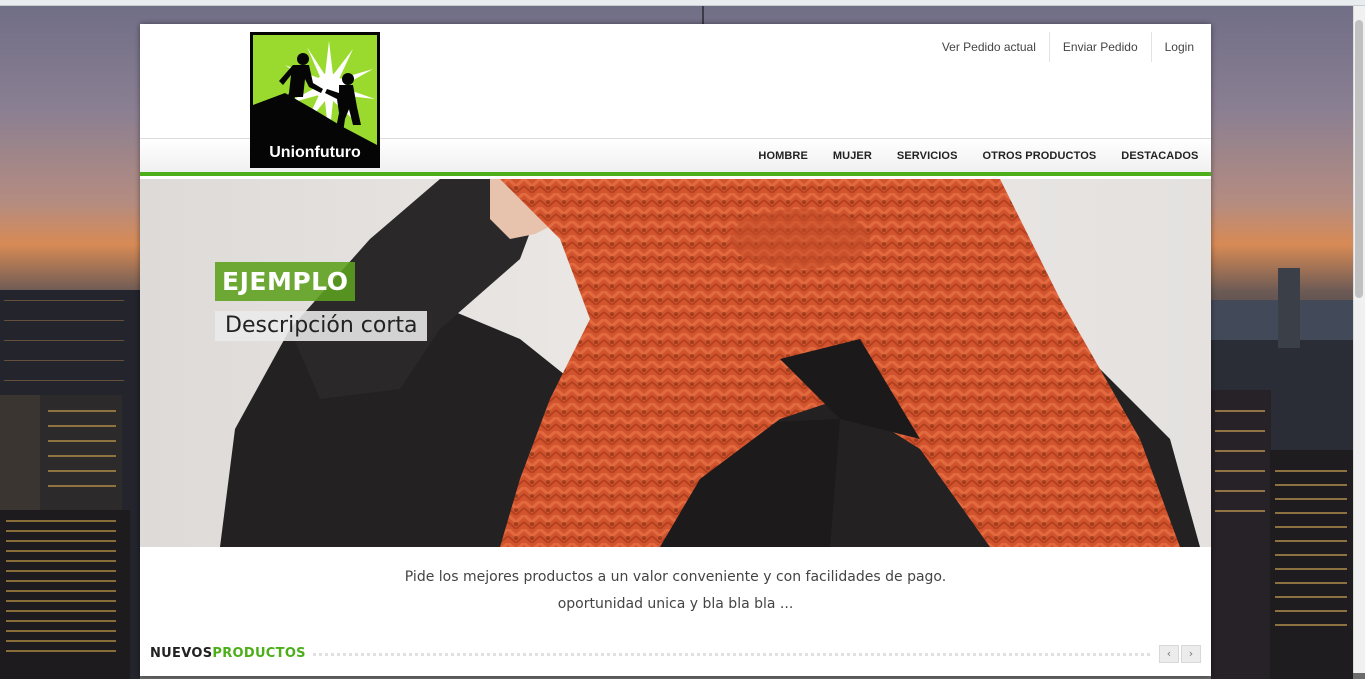 This screenshot has height=679, width=1365. Describe the element at coordinates (1180, 654) in the screenshot. I see `carousel-controls: ‹ ›` at that location.